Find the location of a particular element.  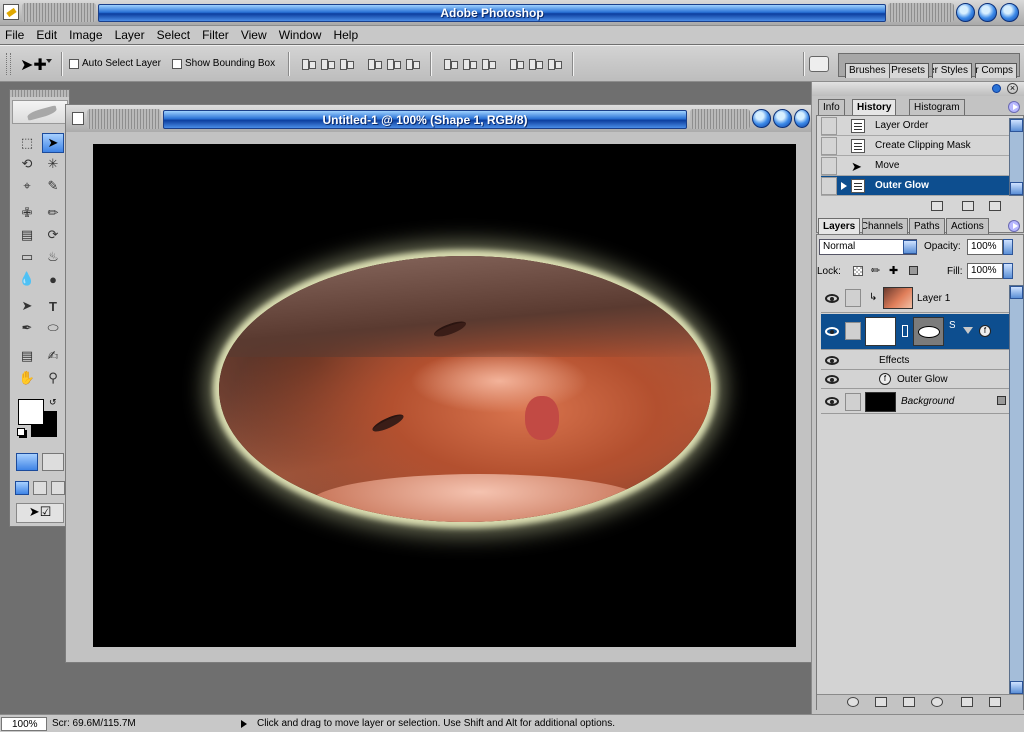

full-screen-mode-icon is located at coordinates (58, 488).